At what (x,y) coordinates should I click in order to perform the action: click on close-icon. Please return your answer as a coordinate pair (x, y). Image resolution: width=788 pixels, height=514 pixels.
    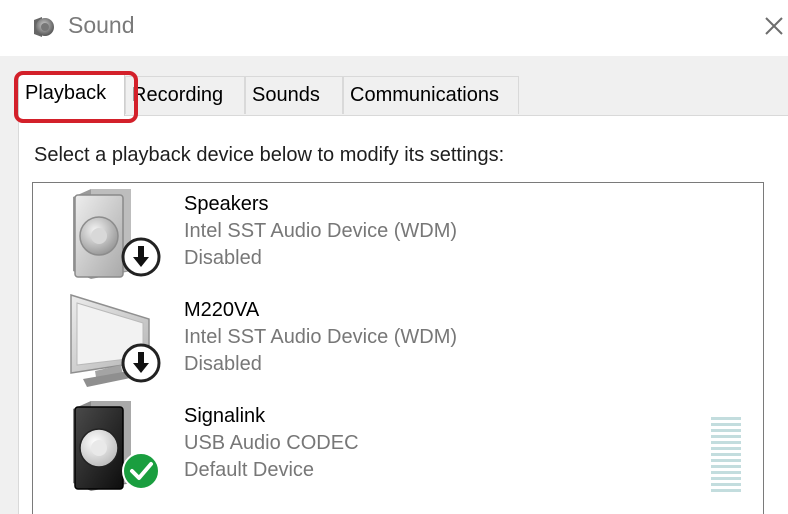
    Looking at the image, I should click on (774, 26).